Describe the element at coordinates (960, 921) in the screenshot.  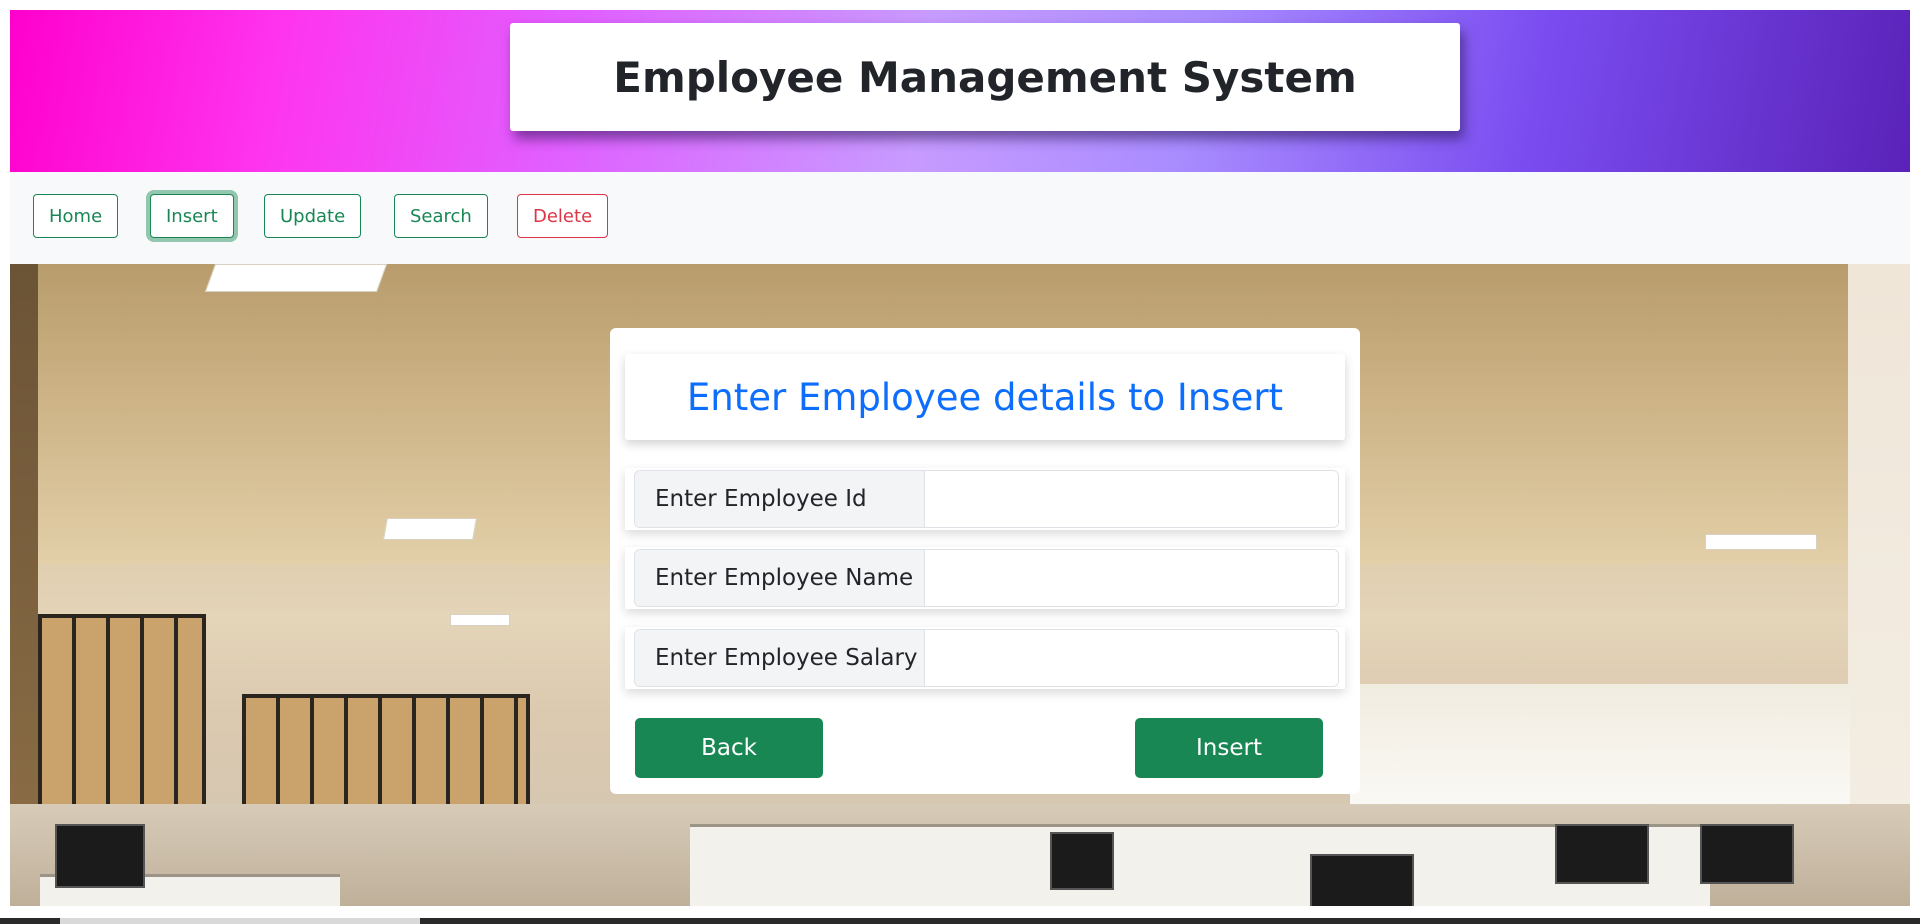
I see `bottom-strip` at that location.